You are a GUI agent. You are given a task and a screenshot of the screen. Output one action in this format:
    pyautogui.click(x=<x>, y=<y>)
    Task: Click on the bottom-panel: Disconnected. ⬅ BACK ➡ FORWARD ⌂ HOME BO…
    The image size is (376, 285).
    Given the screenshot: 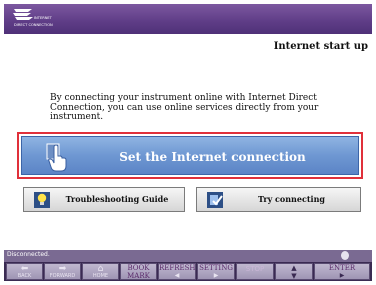 What is the action you would take?
    pyautogui.click(x=188, y=265)
    